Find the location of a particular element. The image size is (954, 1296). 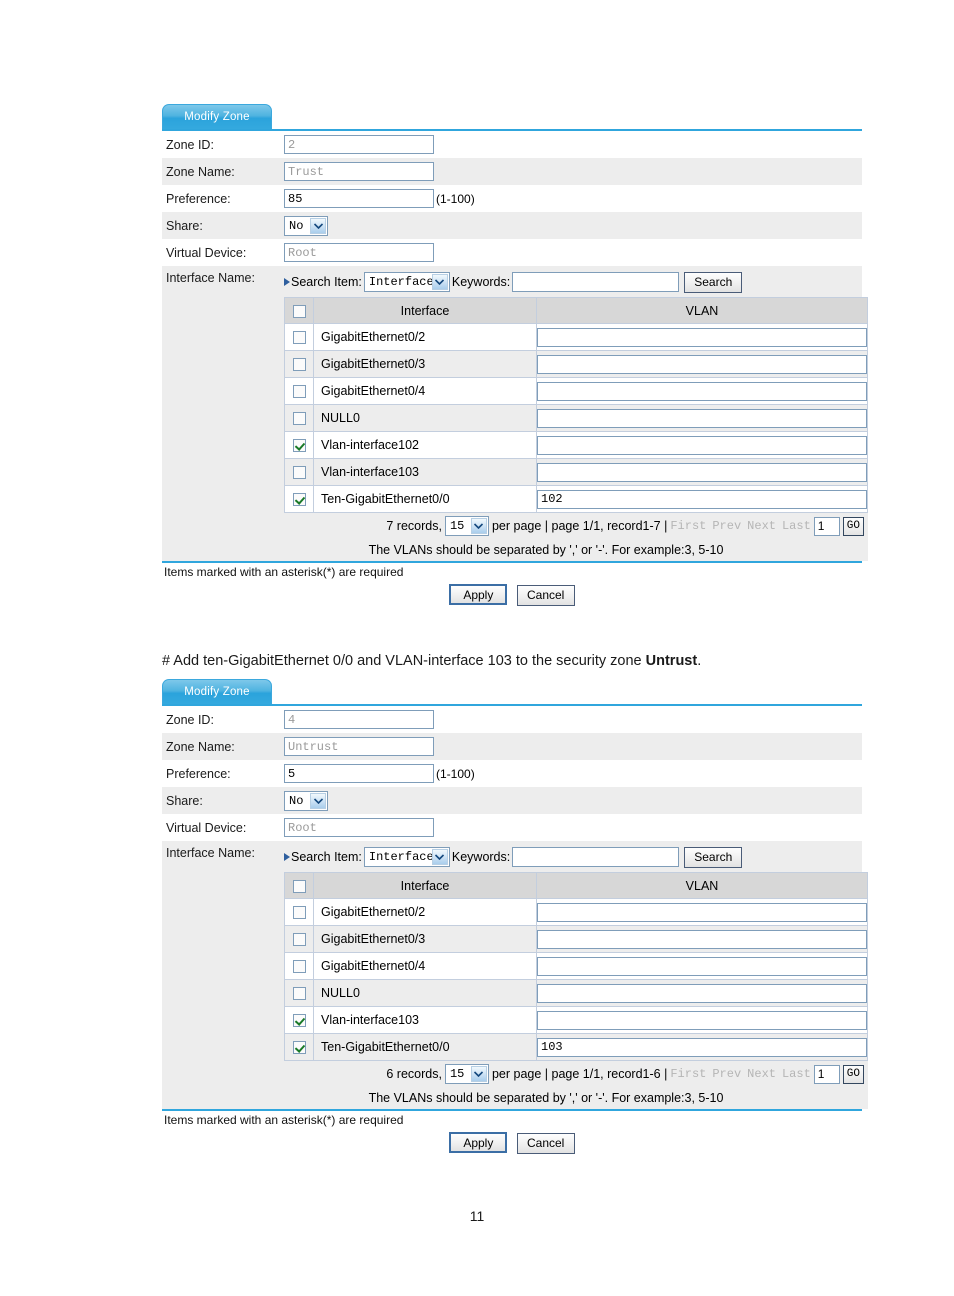

interface-name-text: GigabitEthernet0/3 is located at coordinates (373, 939).